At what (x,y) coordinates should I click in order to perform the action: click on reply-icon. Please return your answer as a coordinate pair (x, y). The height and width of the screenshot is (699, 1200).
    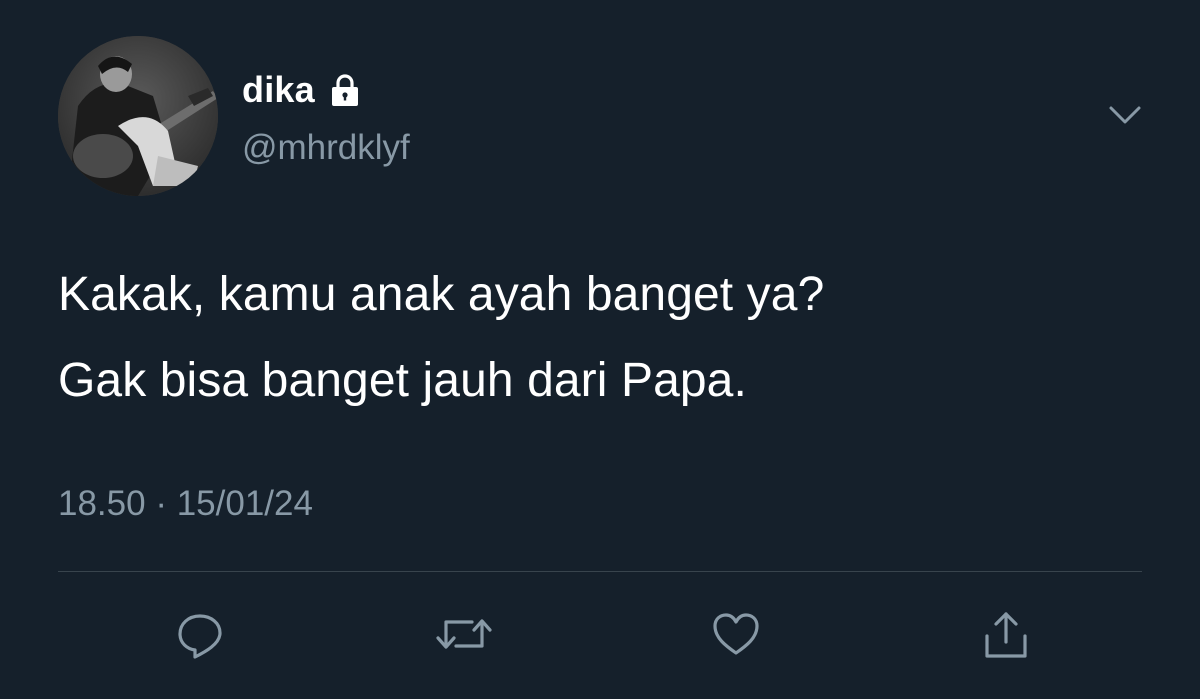
    Looking at the image, I should click on (200, 636).